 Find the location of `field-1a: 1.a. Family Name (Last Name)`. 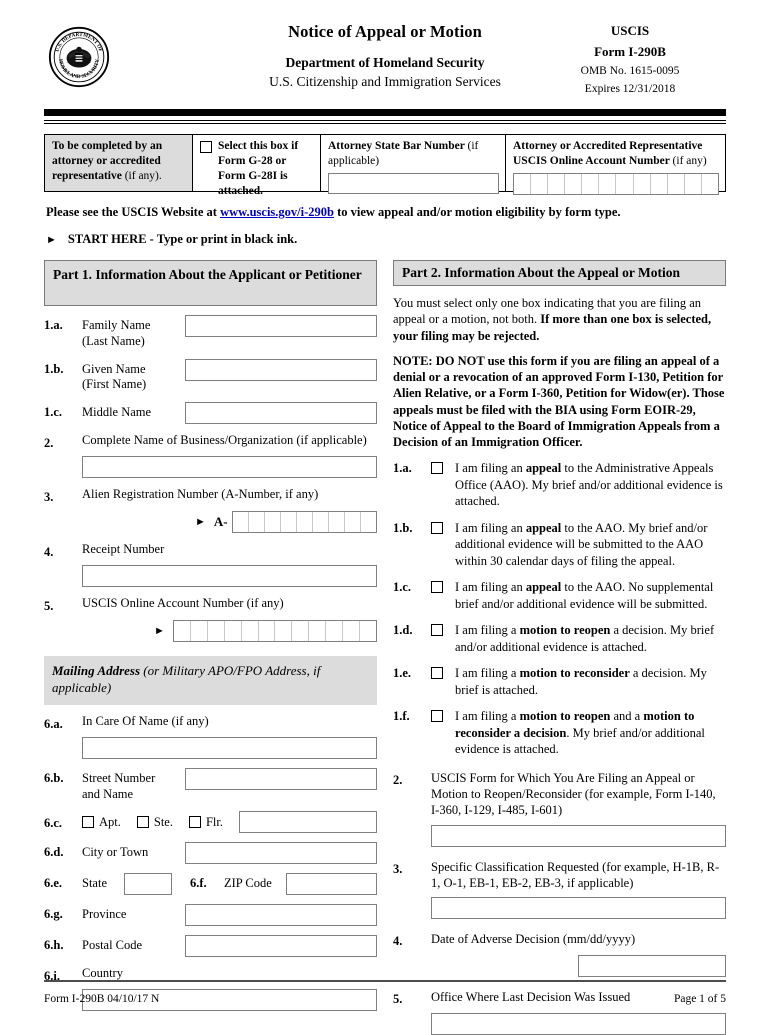

field-1a: 1.a. Family Name (Last Name) is located at coordinates (210, 332).